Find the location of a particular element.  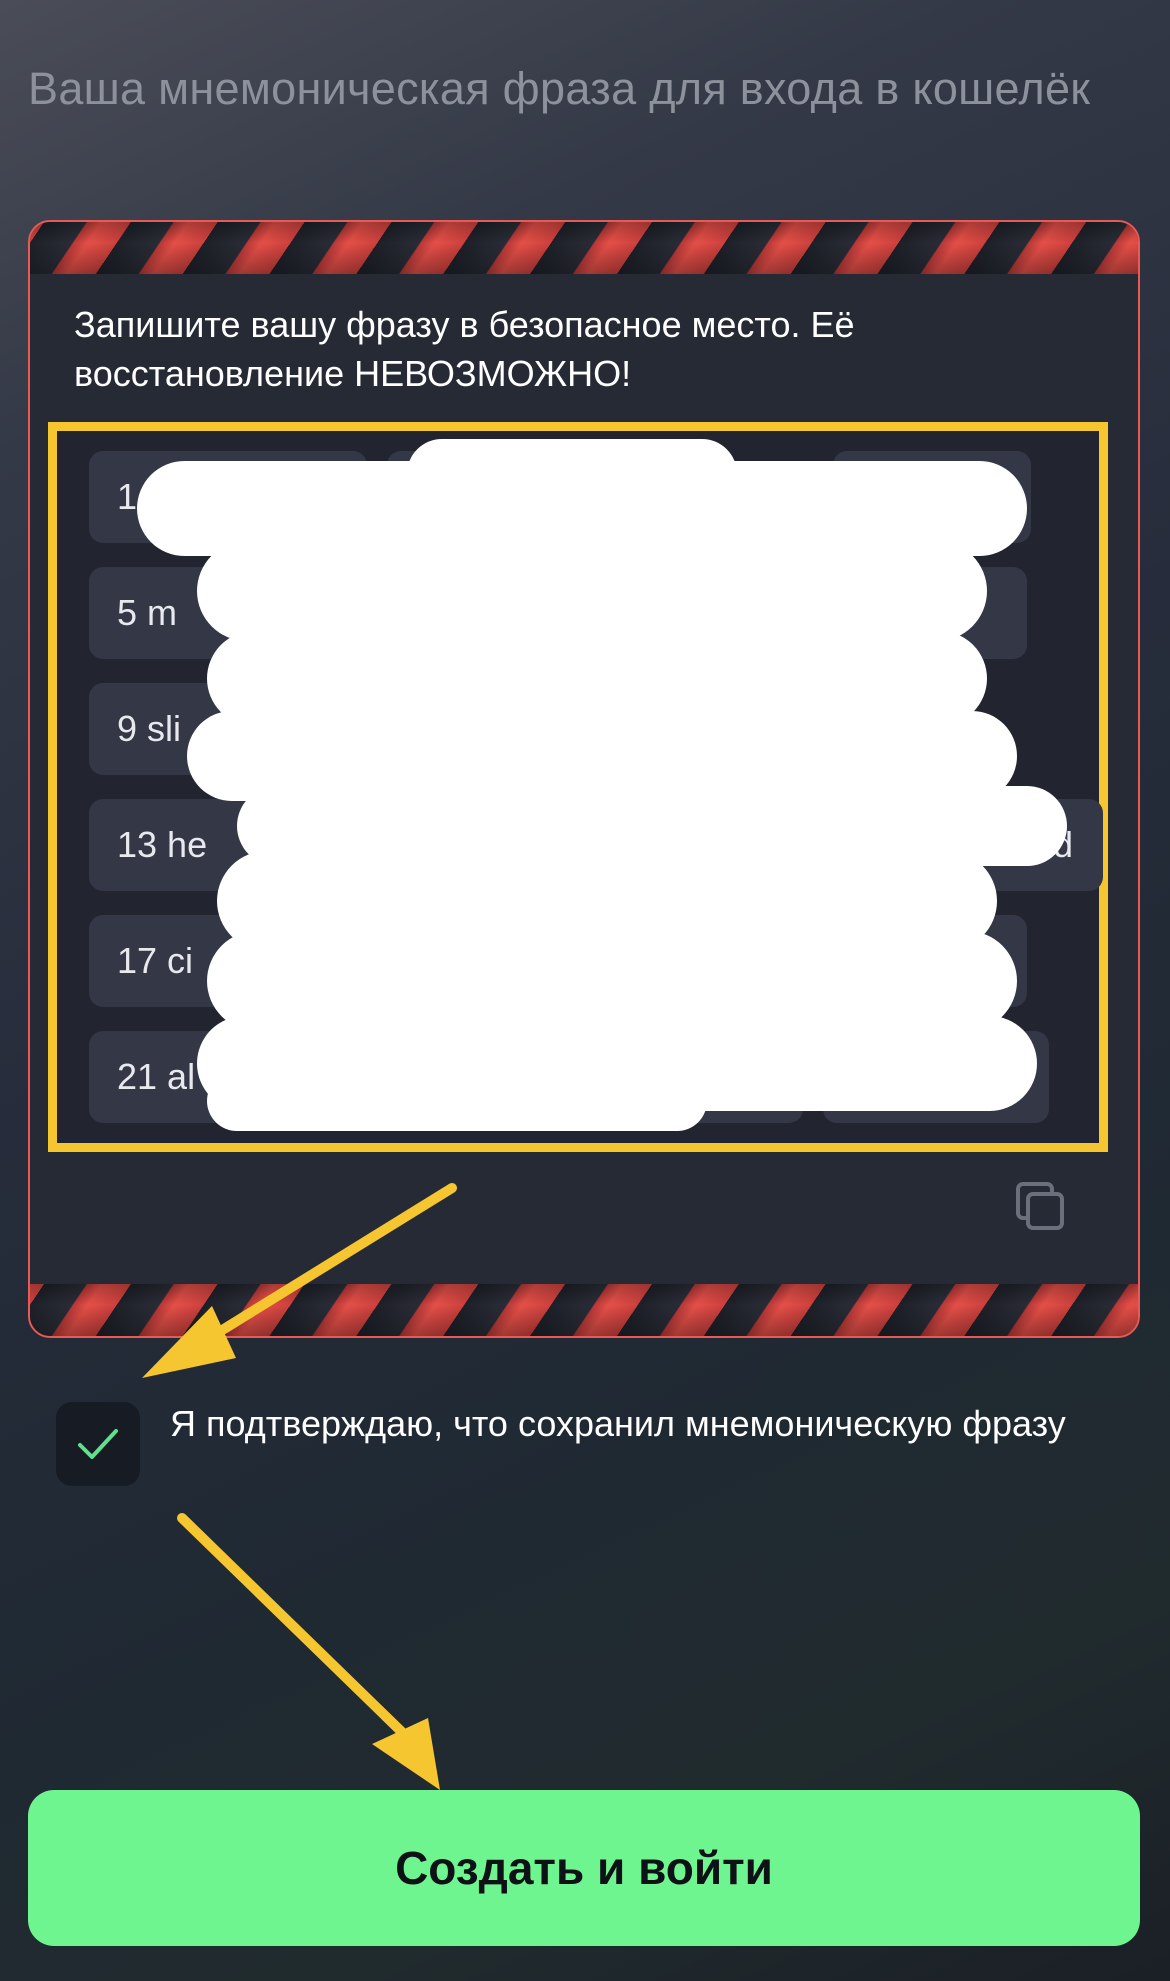

check-icon is located at coordinates (98, 1444).